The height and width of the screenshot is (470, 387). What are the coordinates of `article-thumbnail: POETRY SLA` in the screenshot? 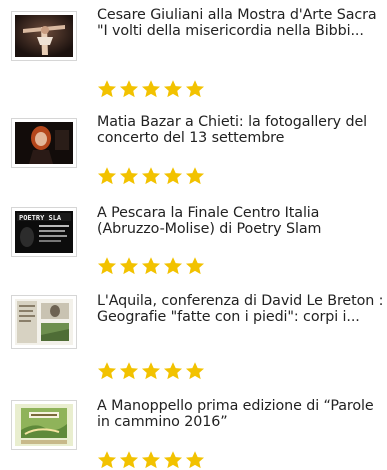 It's located at (44, 232).